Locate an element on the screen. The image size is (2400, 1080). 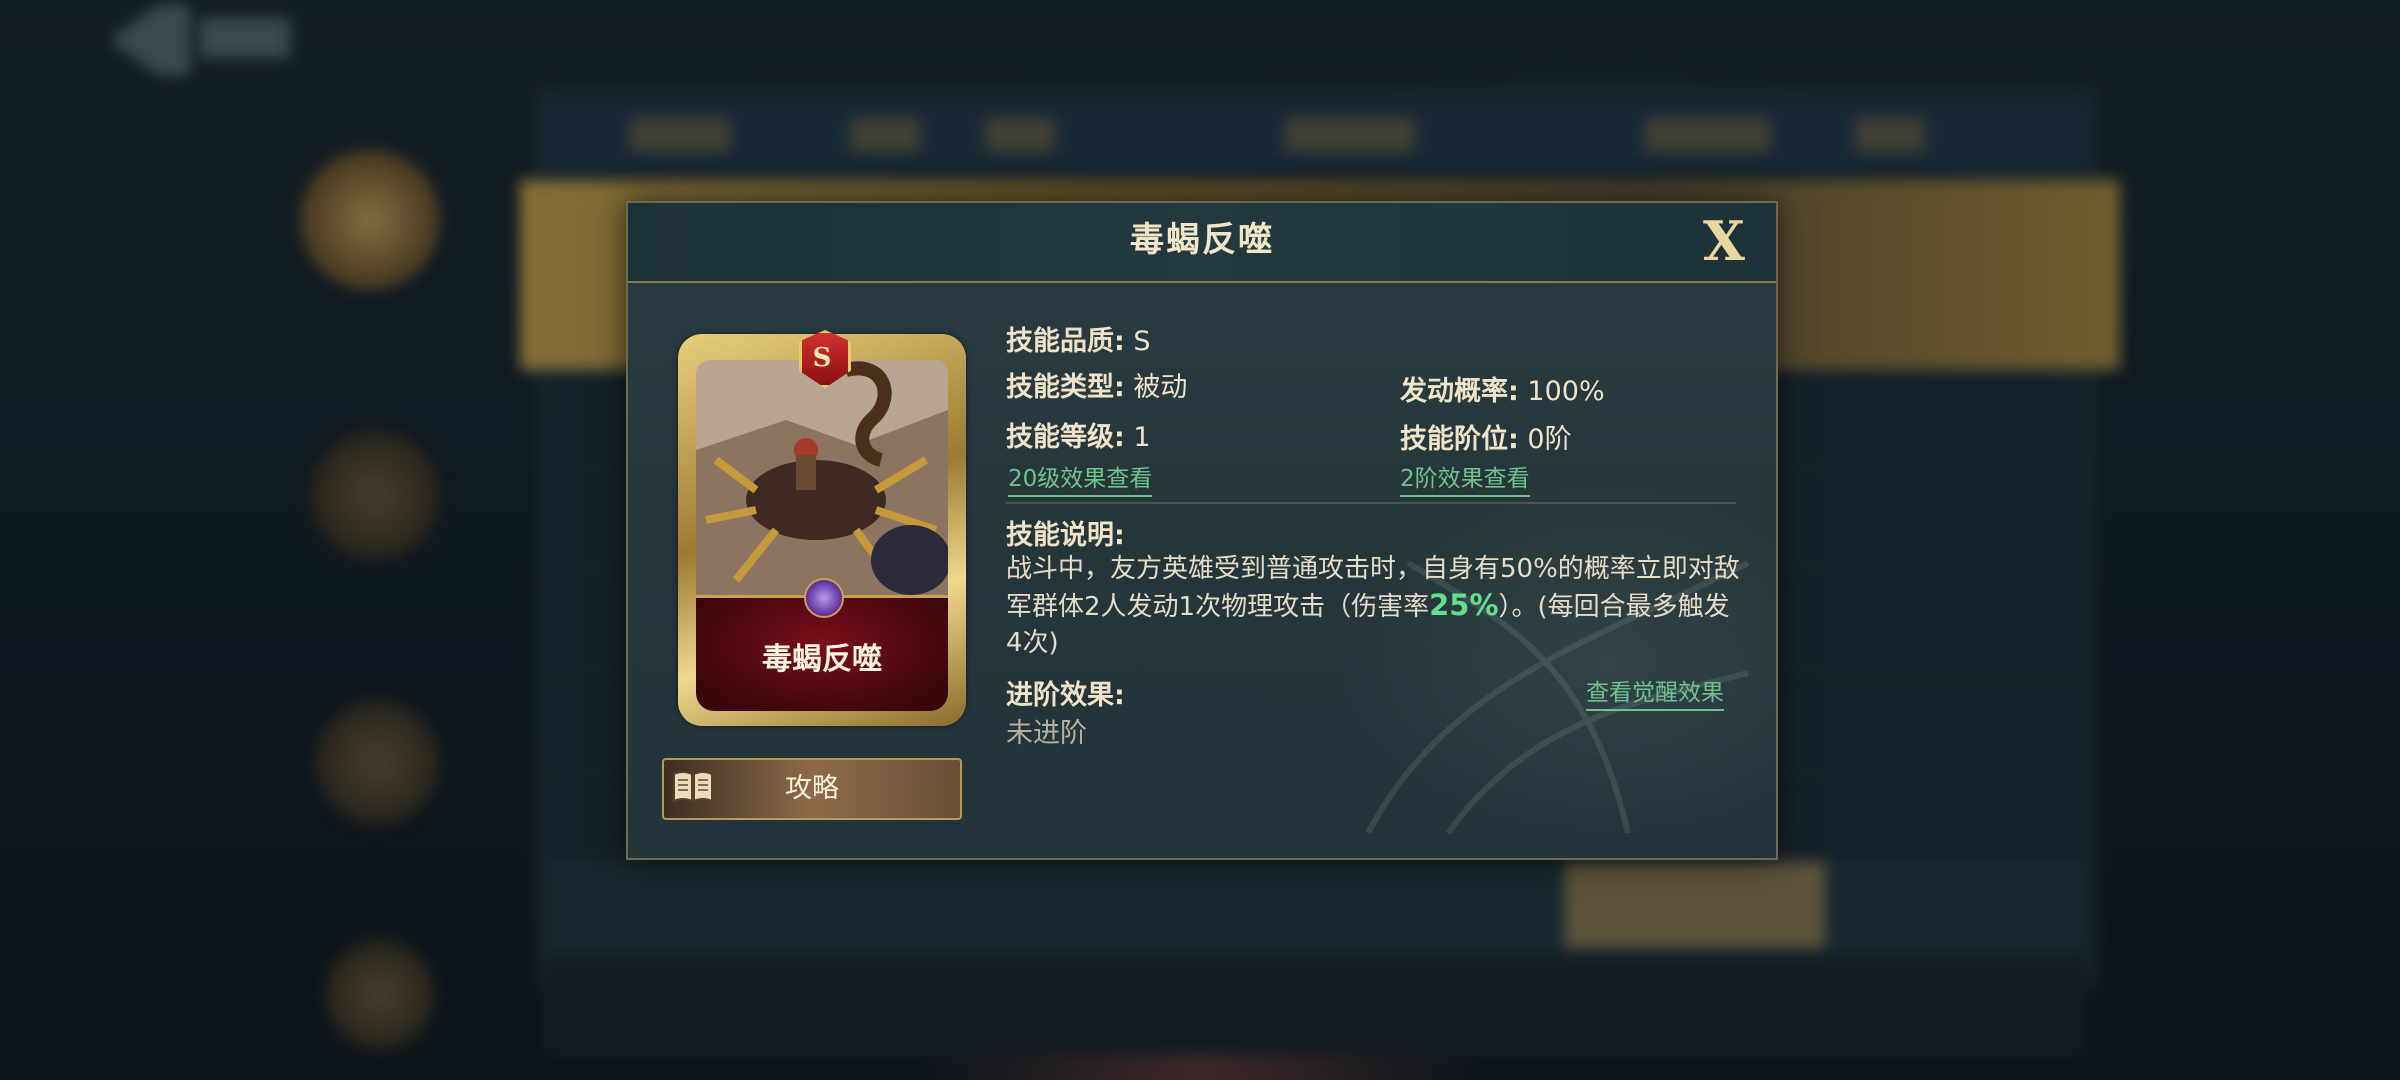
guide-button-label: 攻略 is located at coordinates (812, 788).